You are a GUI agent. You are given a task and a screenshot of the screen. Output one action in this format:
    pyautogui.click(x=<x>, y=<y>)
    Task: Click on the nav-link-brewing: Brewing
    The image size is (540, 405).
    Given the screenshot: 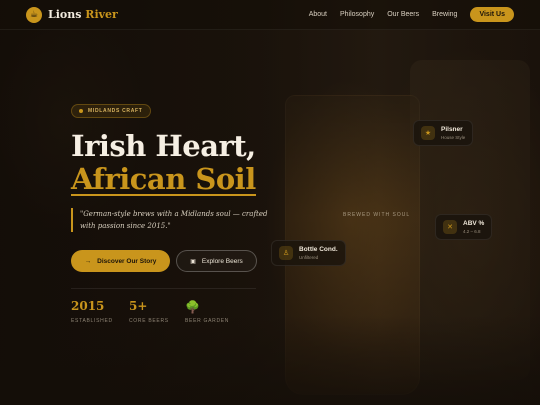 What is the action you would take?
    pyautogui.click(x=444, y=14)
    